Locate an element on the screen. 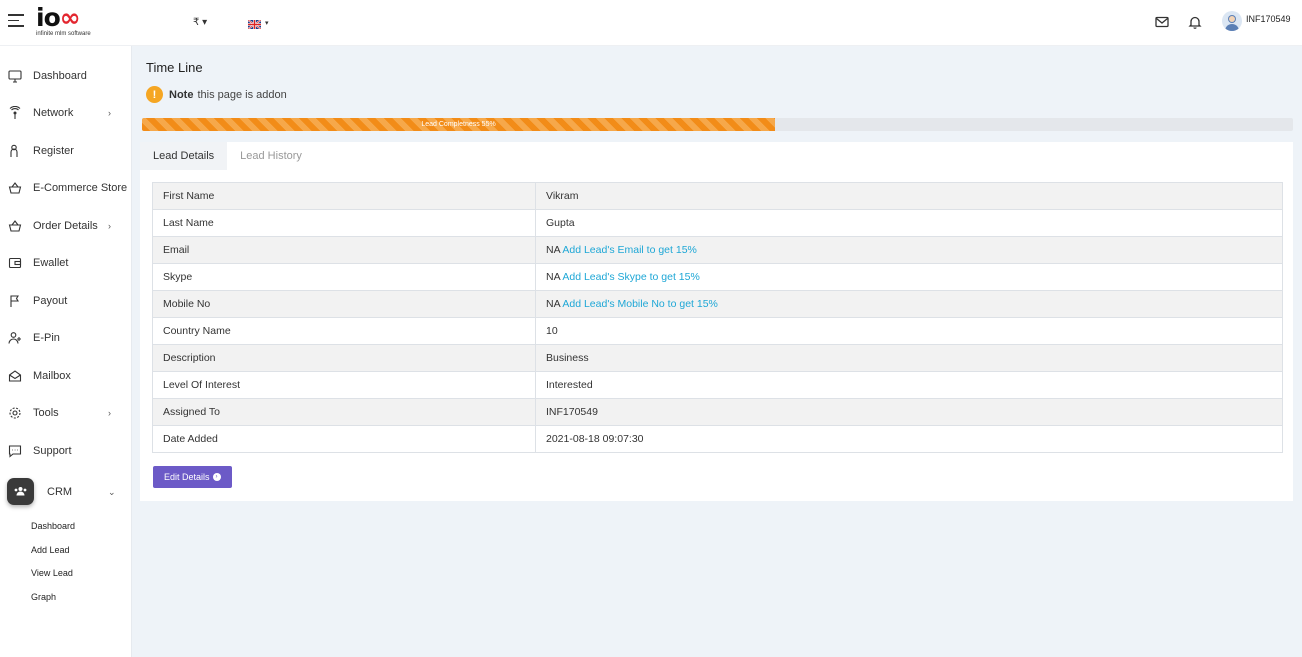 The image size is (1302, 657). bell-icon is located at coordinates (1195, 22).